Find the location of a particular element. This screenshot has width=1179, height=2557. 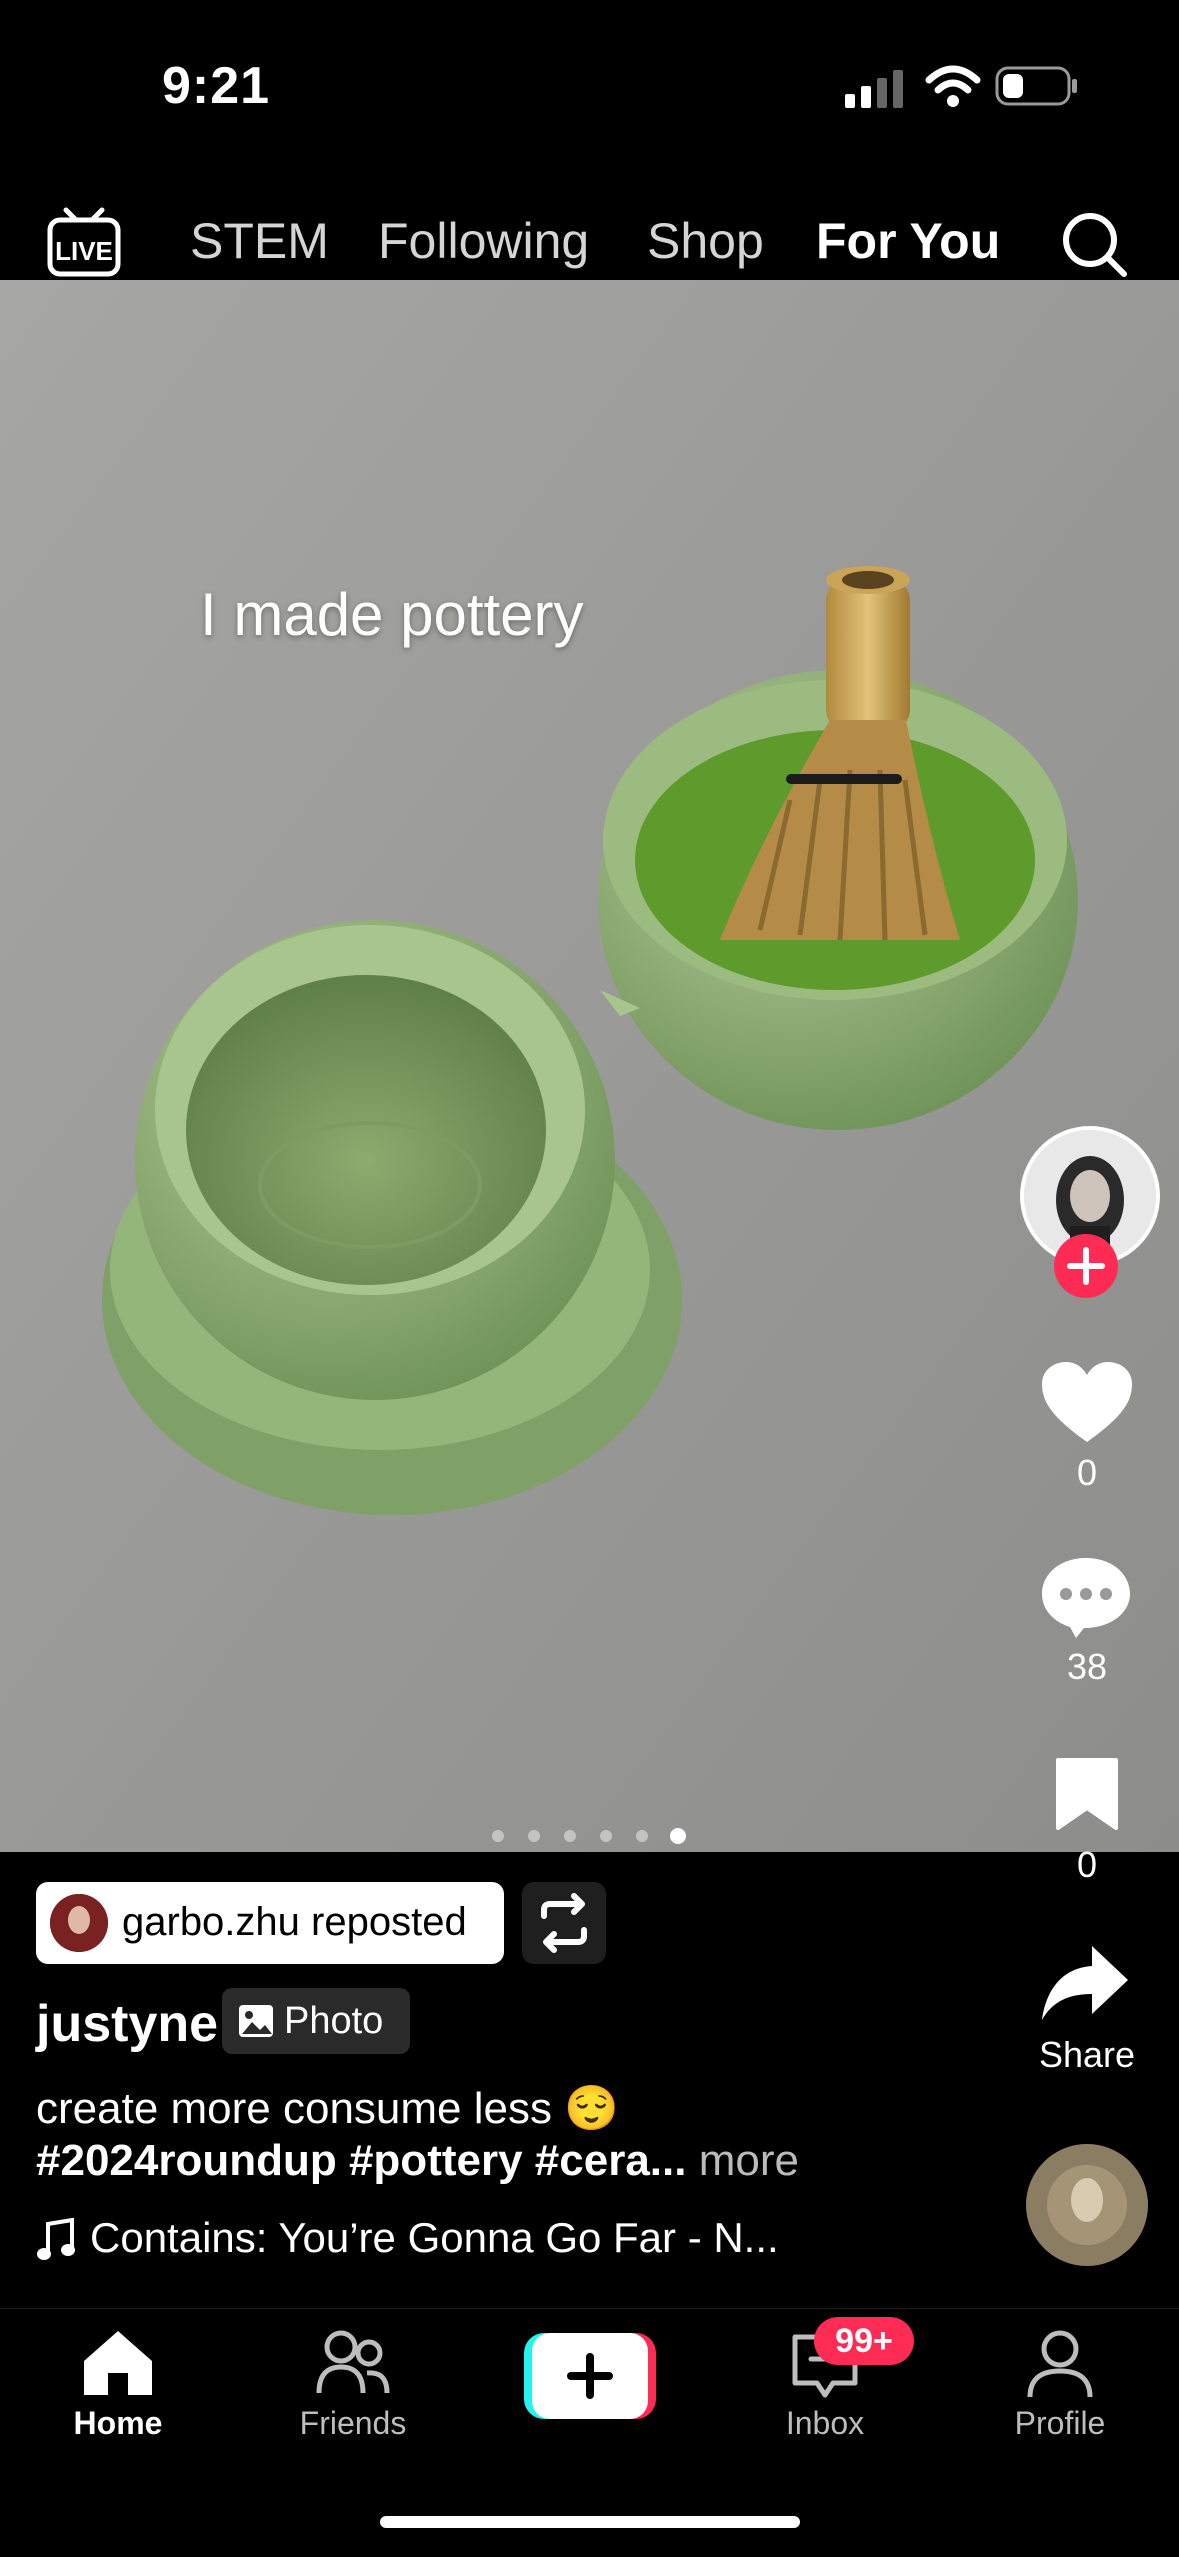

share-label: Share is located at coordinates (1087, 2054).